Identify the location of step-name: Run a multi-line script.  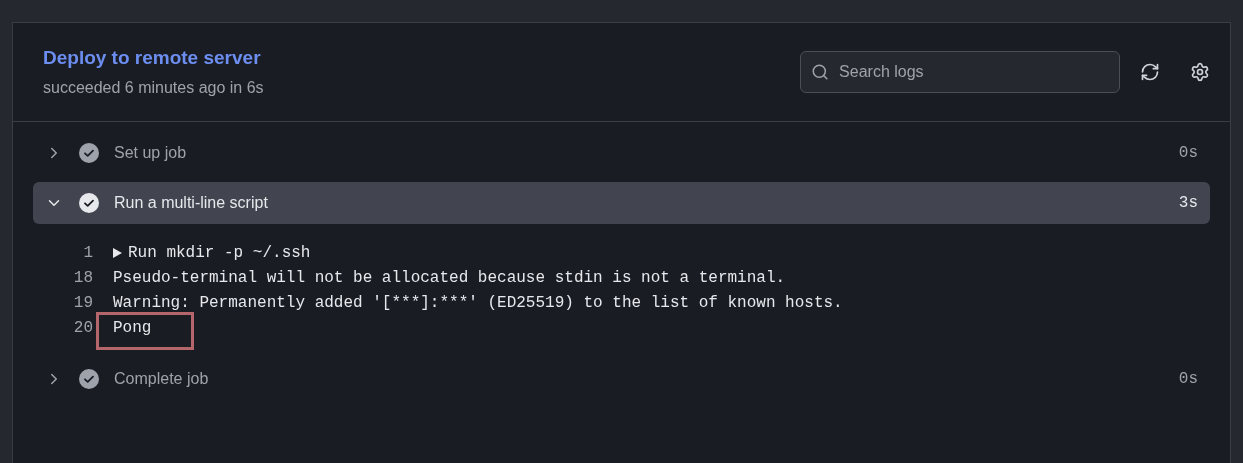
(191, 203).